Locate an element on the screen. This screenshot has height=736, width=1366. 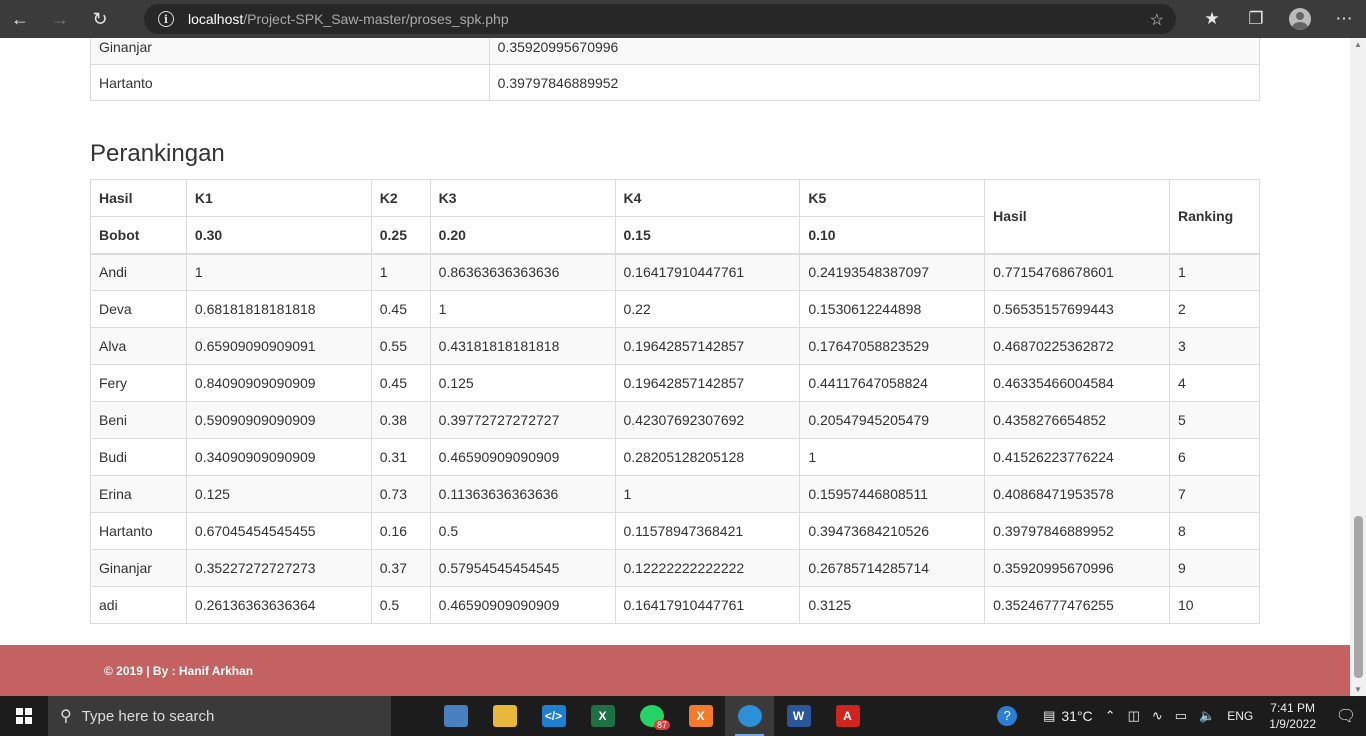
volume-icon: 🔈 is located at coordinates (1207, 716).